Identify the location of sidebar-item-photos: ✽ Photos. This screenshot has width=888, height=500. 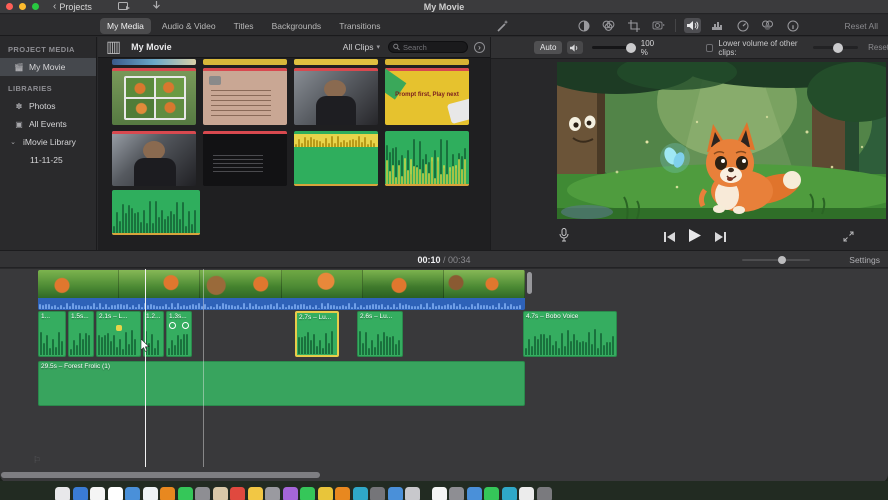
(48, 106).